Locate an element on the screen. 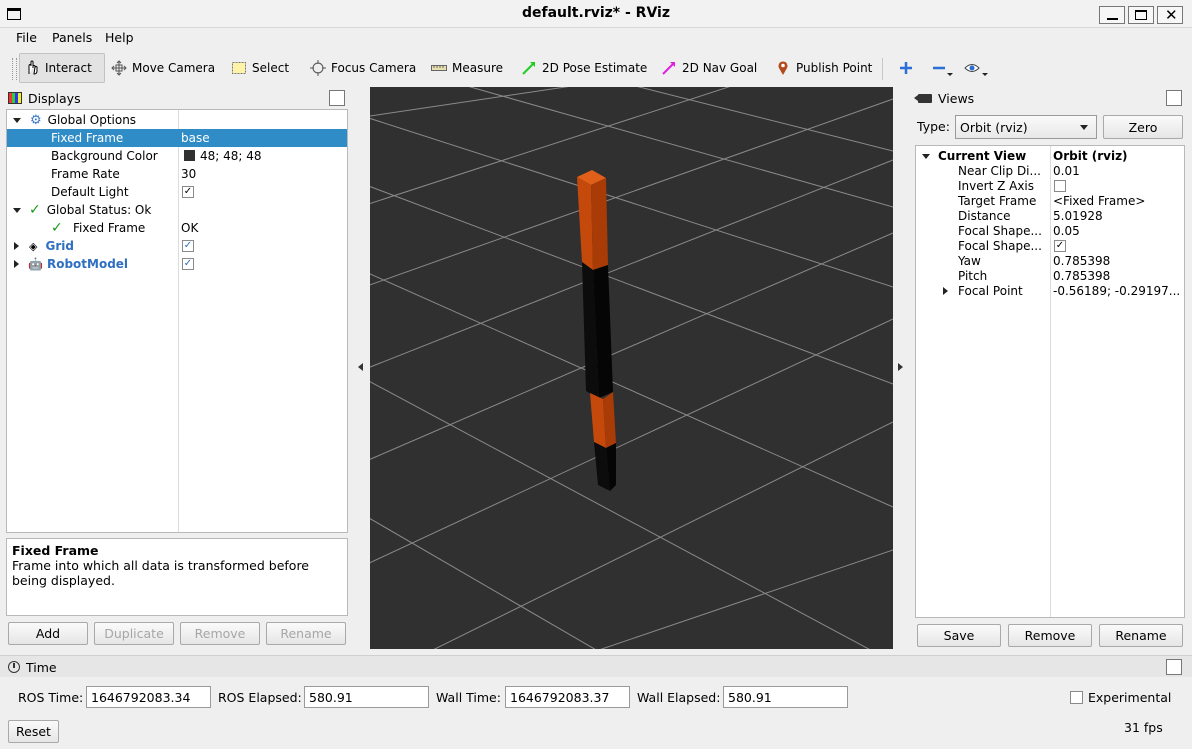  views-panel-header: Views is located at coordinates (1051, 98).